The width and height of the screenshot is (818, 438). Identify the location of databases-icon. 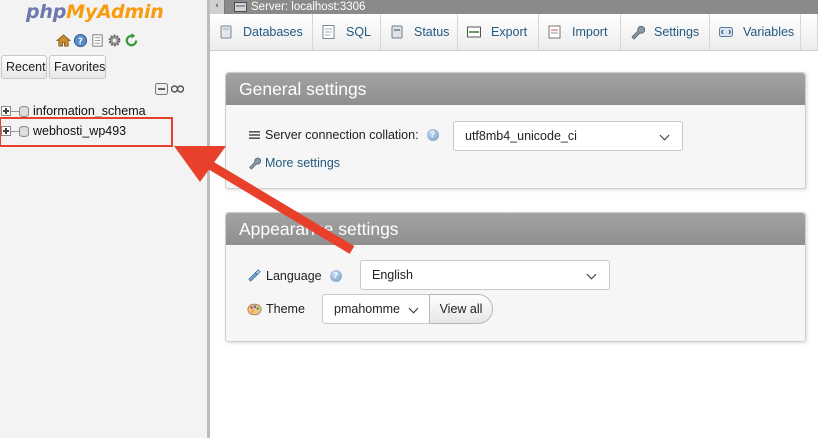
(226, 32).